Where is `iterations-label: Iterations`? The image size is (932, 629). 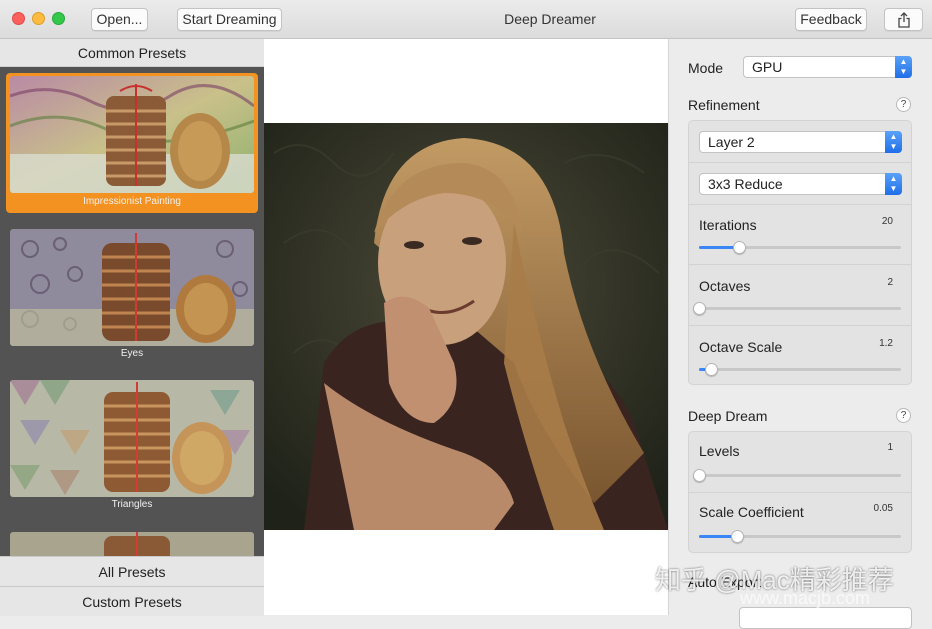
iterations-label: Iterations is located at coordinates (728, 225).